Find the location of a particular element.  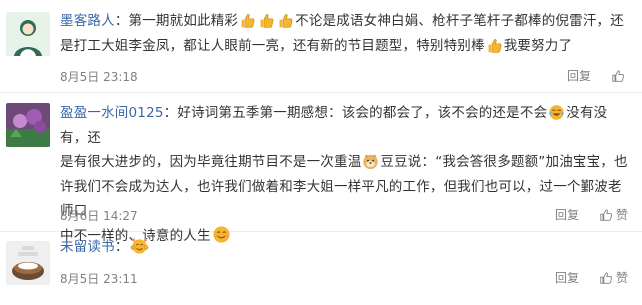

comment-time: 8月6日 14:27 is located at coordinates (99, 216).